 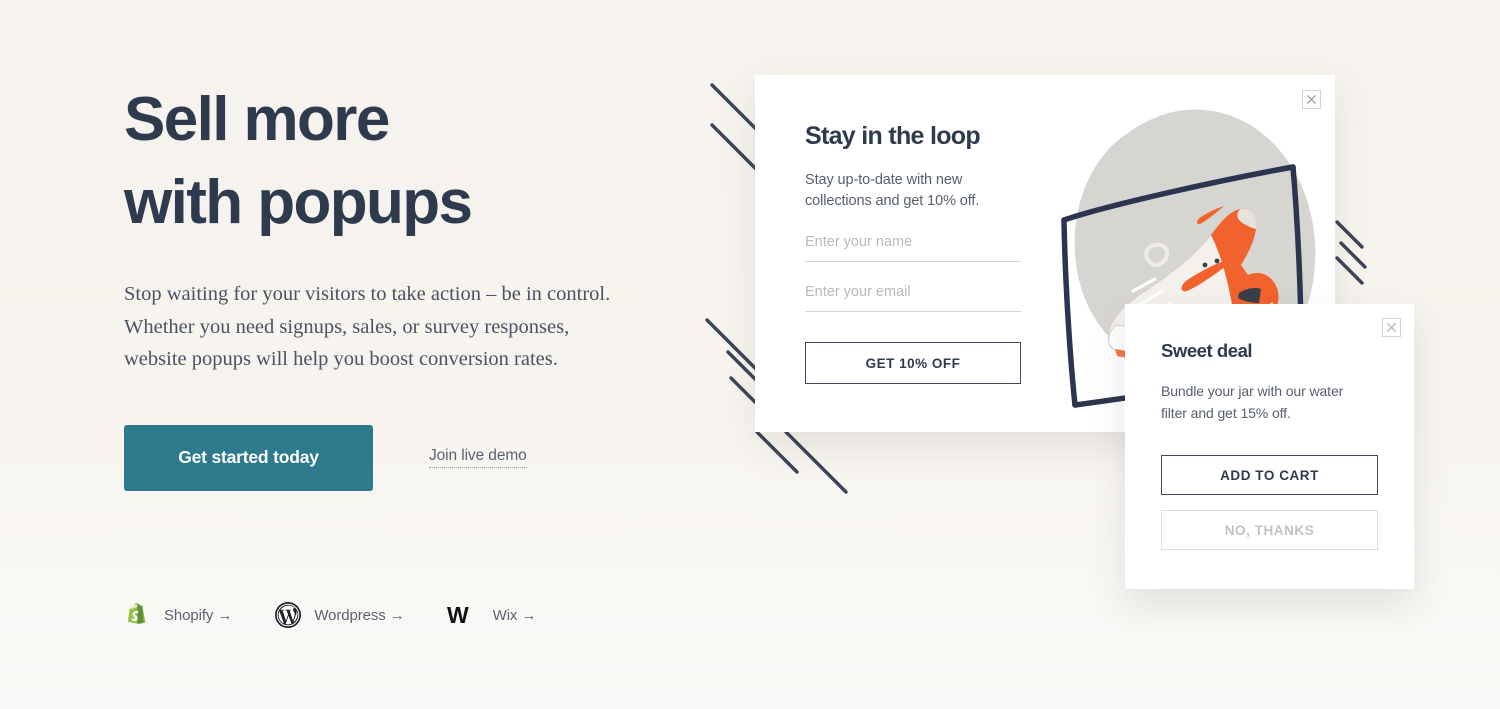 I want to click on platform-label-shopify: Shopify →, so click(x=198, y=615).